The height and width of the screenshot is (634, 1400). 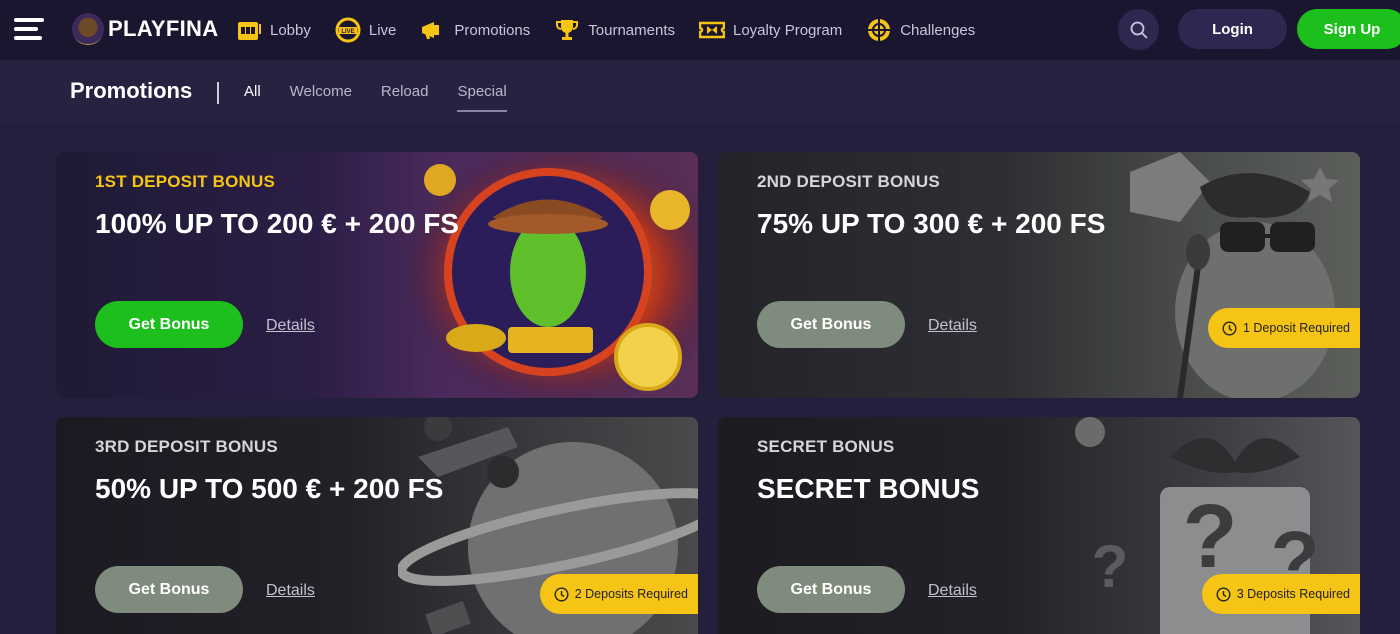 What do you see at coordinates (868, 488) in the screenshot?
I see `card-headline: SECRET BONUS` at bounding box center [868, 488].